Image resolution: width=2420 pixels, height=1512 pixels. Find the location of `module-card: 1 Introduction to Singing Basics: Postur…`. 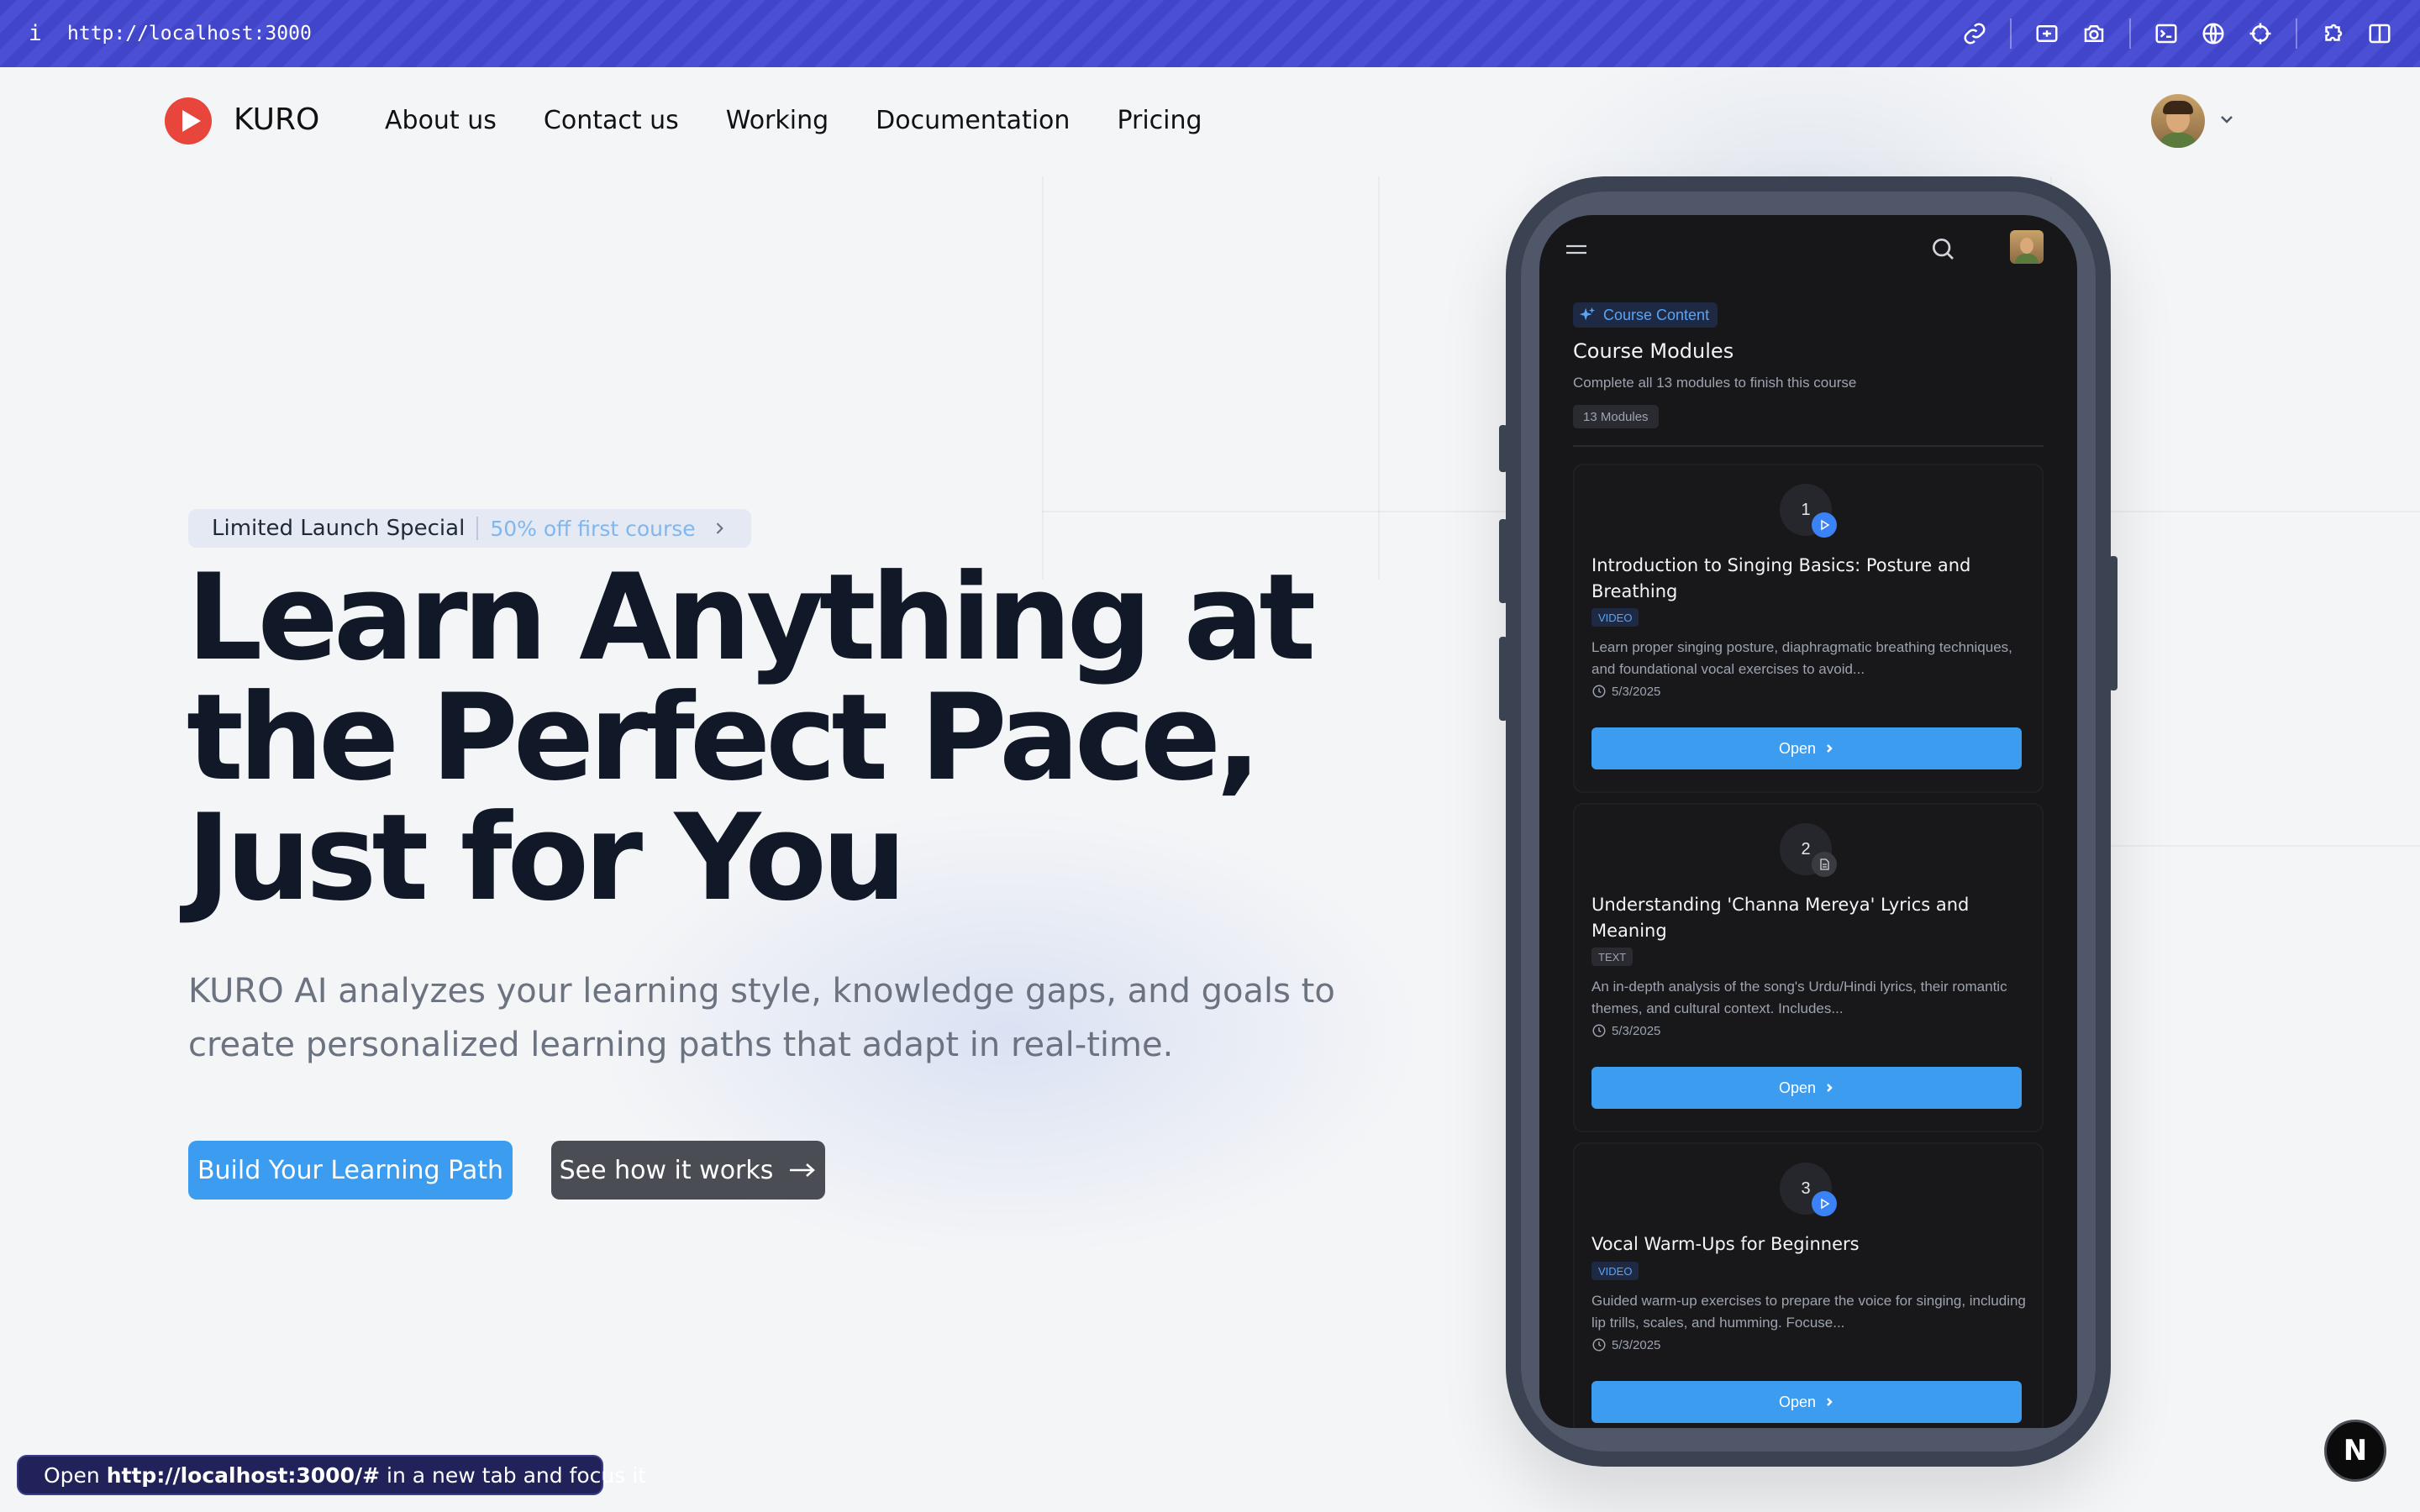

module-card: 1 Introduction to Singing Basics: Postur… is located at coordinates (1808, 628).